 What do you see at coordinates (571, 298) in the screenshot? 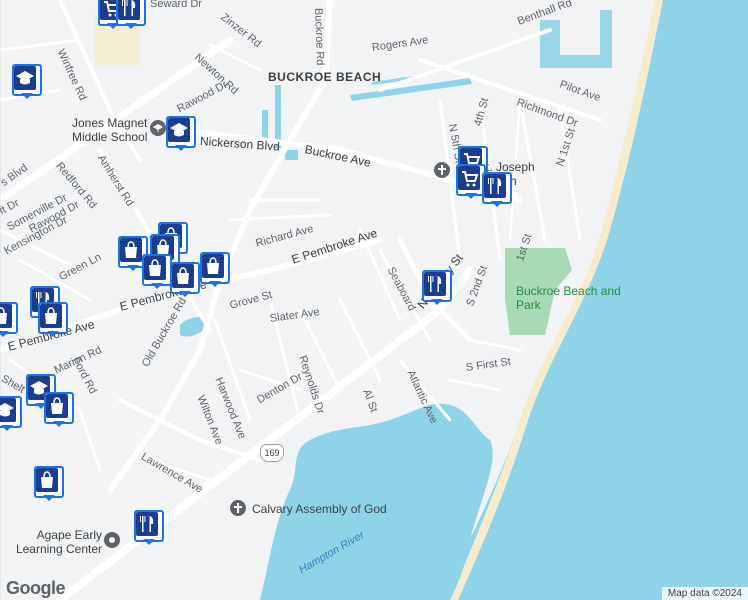
I see `poi-label-park: Buckroe Beach and Park` at bounding box center [571, 298].